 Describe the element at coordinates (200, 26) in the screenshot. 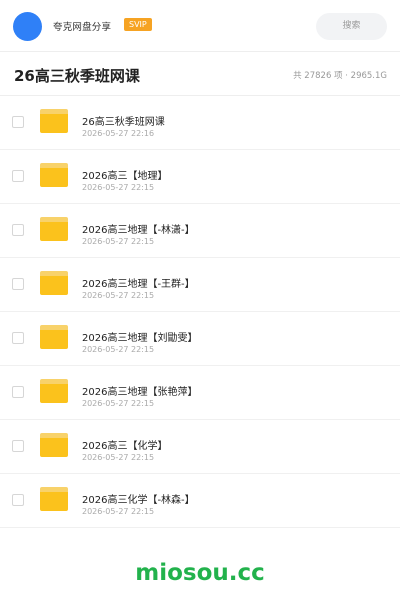

I see `top-bar: 夸克网盘分享 SVIP 搜索` at that location.